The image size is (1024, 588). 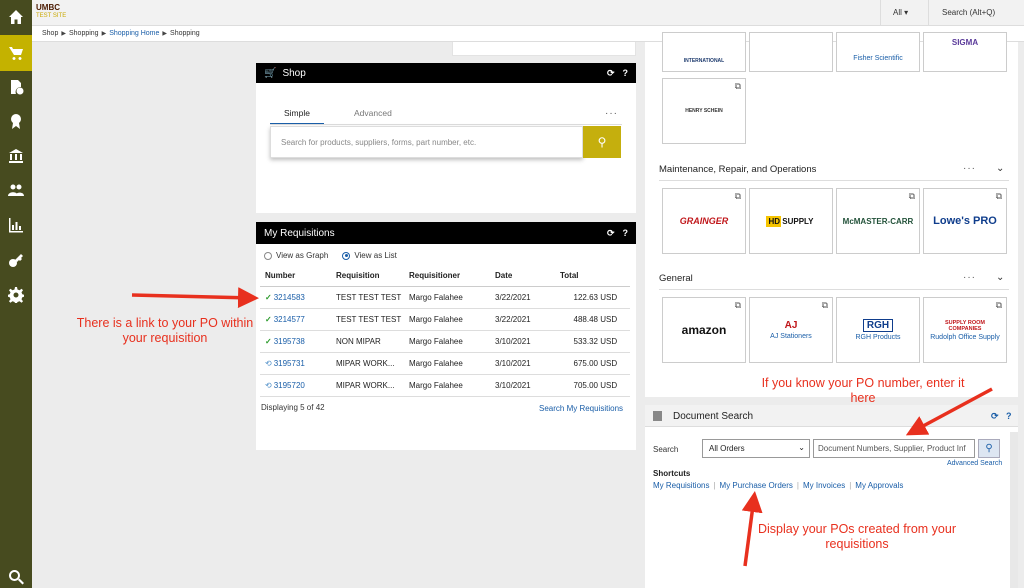 I want to click on global-search: Search (Alt+Q), so click(x=968, y=12).